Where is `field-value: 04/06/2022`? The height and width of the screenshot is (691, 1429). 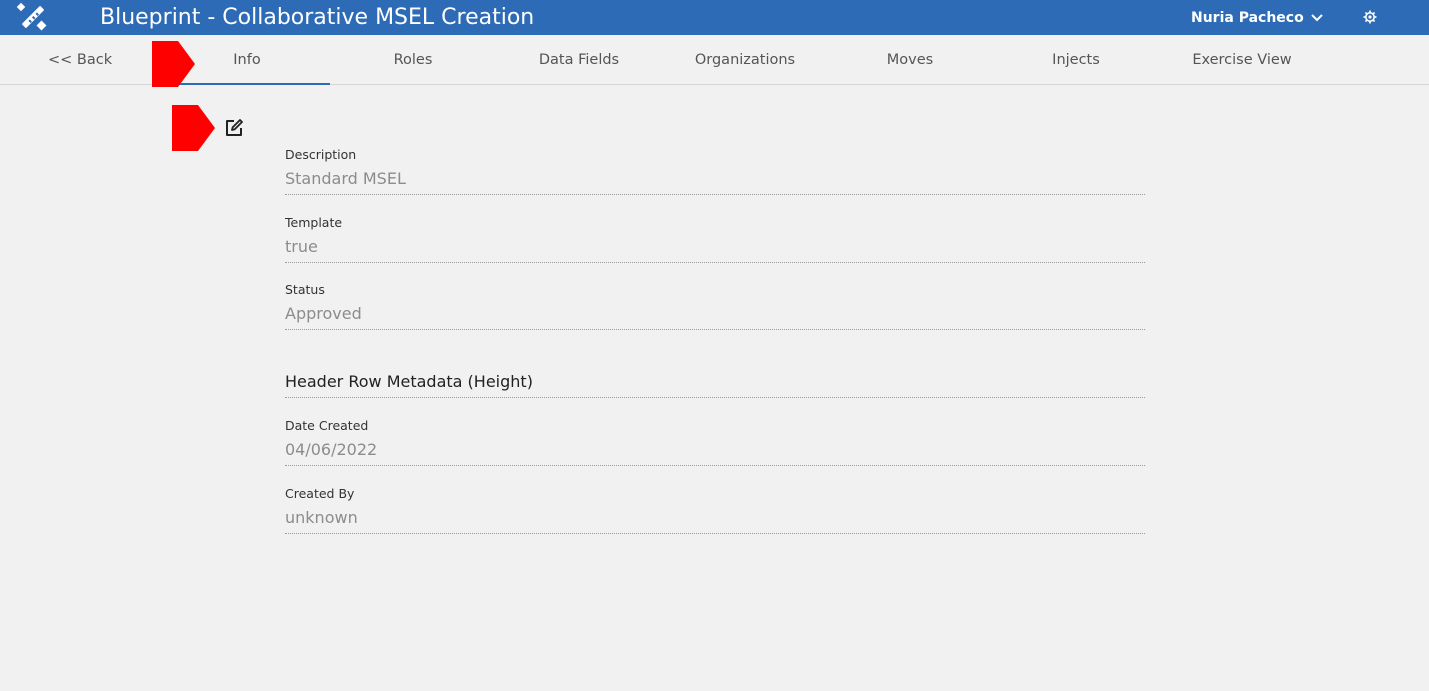
field-value: 04/06/2022 is located at coordinates (331, 449).